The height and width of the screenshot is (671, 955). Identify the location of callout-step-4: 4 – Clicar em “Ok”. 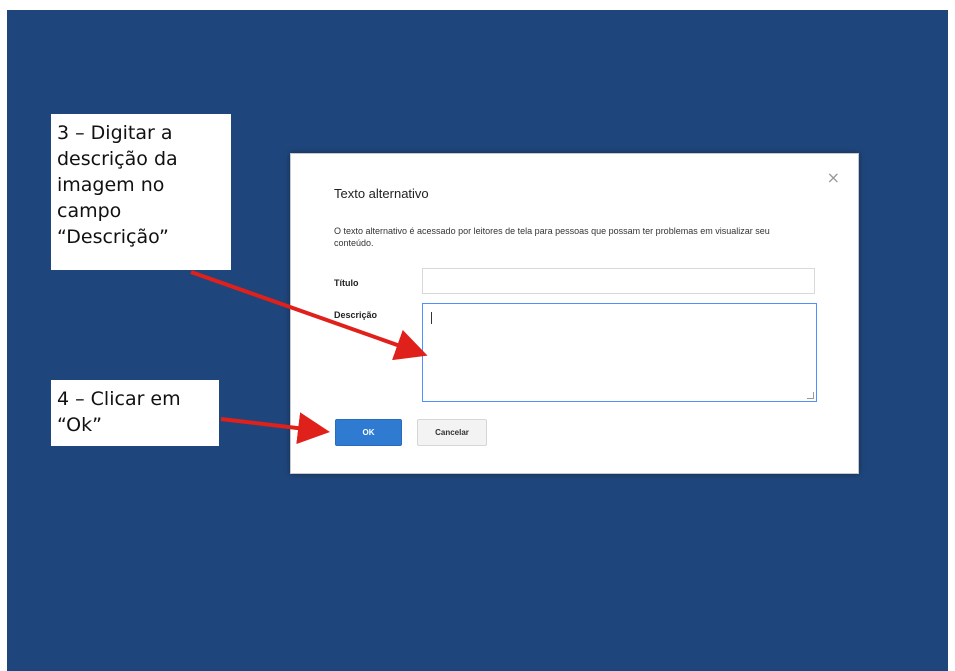
(135, 413).